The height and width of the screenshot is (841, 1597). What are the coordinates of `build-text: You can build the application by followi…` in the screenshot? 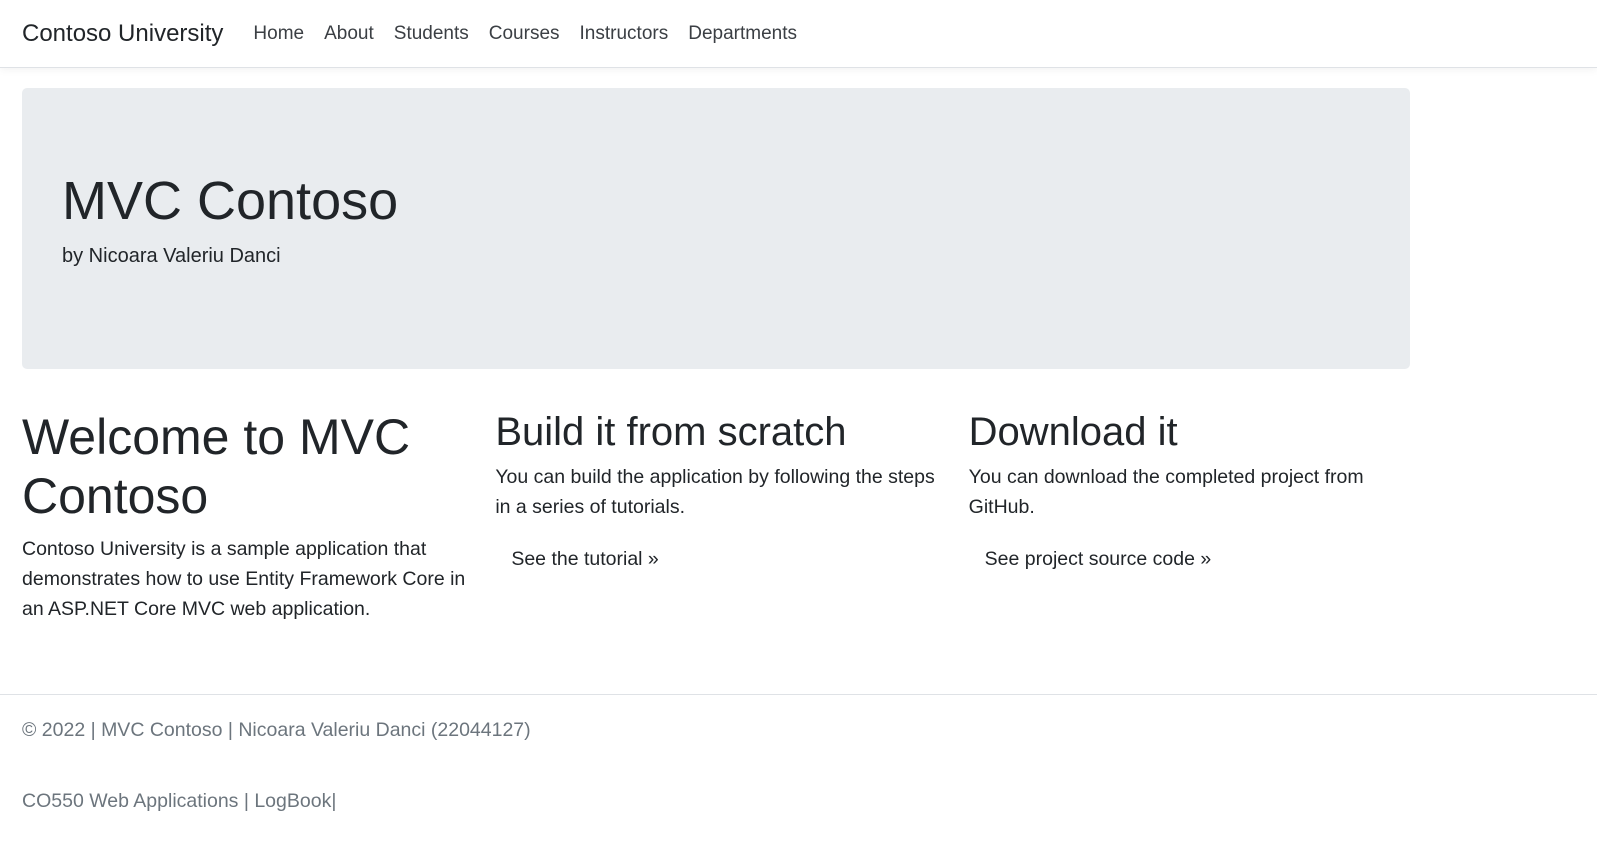 It's located at (715, 492).